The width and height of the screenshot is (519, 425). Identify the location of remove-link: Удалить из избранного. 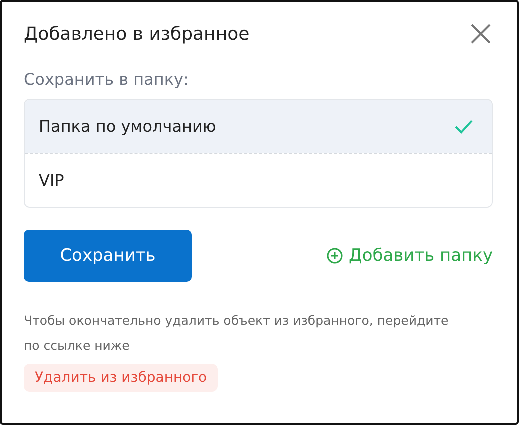
(121, 378).